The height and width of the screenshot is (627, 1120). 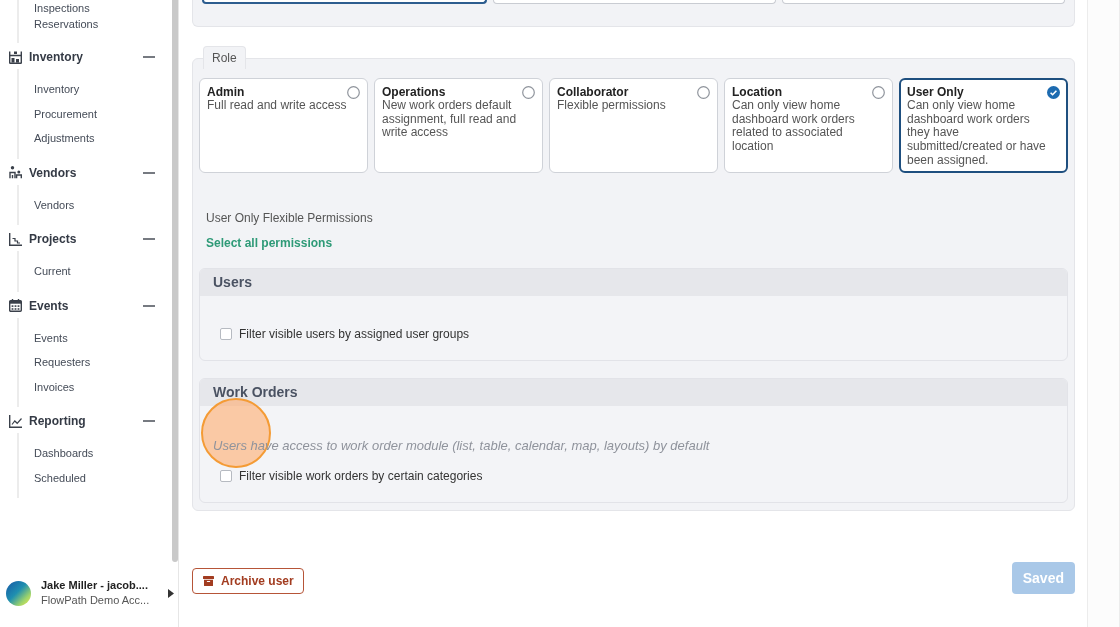 I want to click on role-card: Collaborator Flexible permissions, so click(x=633, y=125).